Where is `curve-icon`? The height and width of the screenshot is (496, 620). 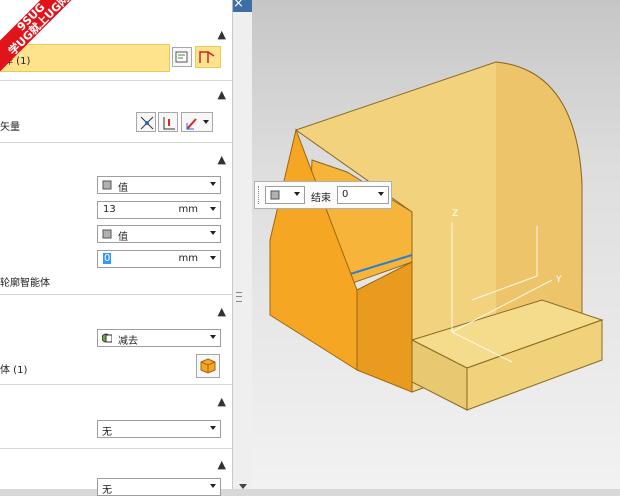
curve-icon is located at coordinates (207, 57).